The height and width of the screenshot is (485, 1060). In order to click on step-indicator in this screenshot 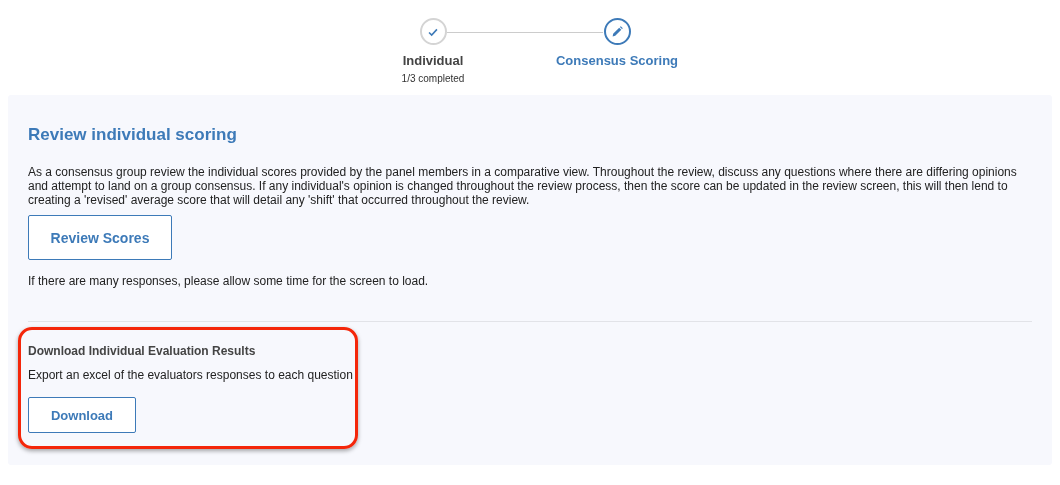, I will do `click(617, 31)`.